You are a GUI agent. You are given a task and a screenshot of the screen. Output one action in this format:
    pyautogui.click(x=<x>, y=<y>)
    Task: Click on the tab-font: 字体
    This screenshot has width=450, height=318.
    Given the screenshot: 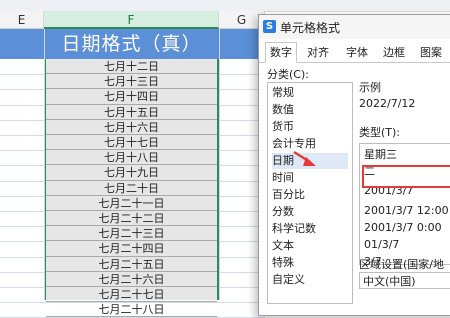 What is the action you would take?
    pyautogui.click(x=357, y=52)
    